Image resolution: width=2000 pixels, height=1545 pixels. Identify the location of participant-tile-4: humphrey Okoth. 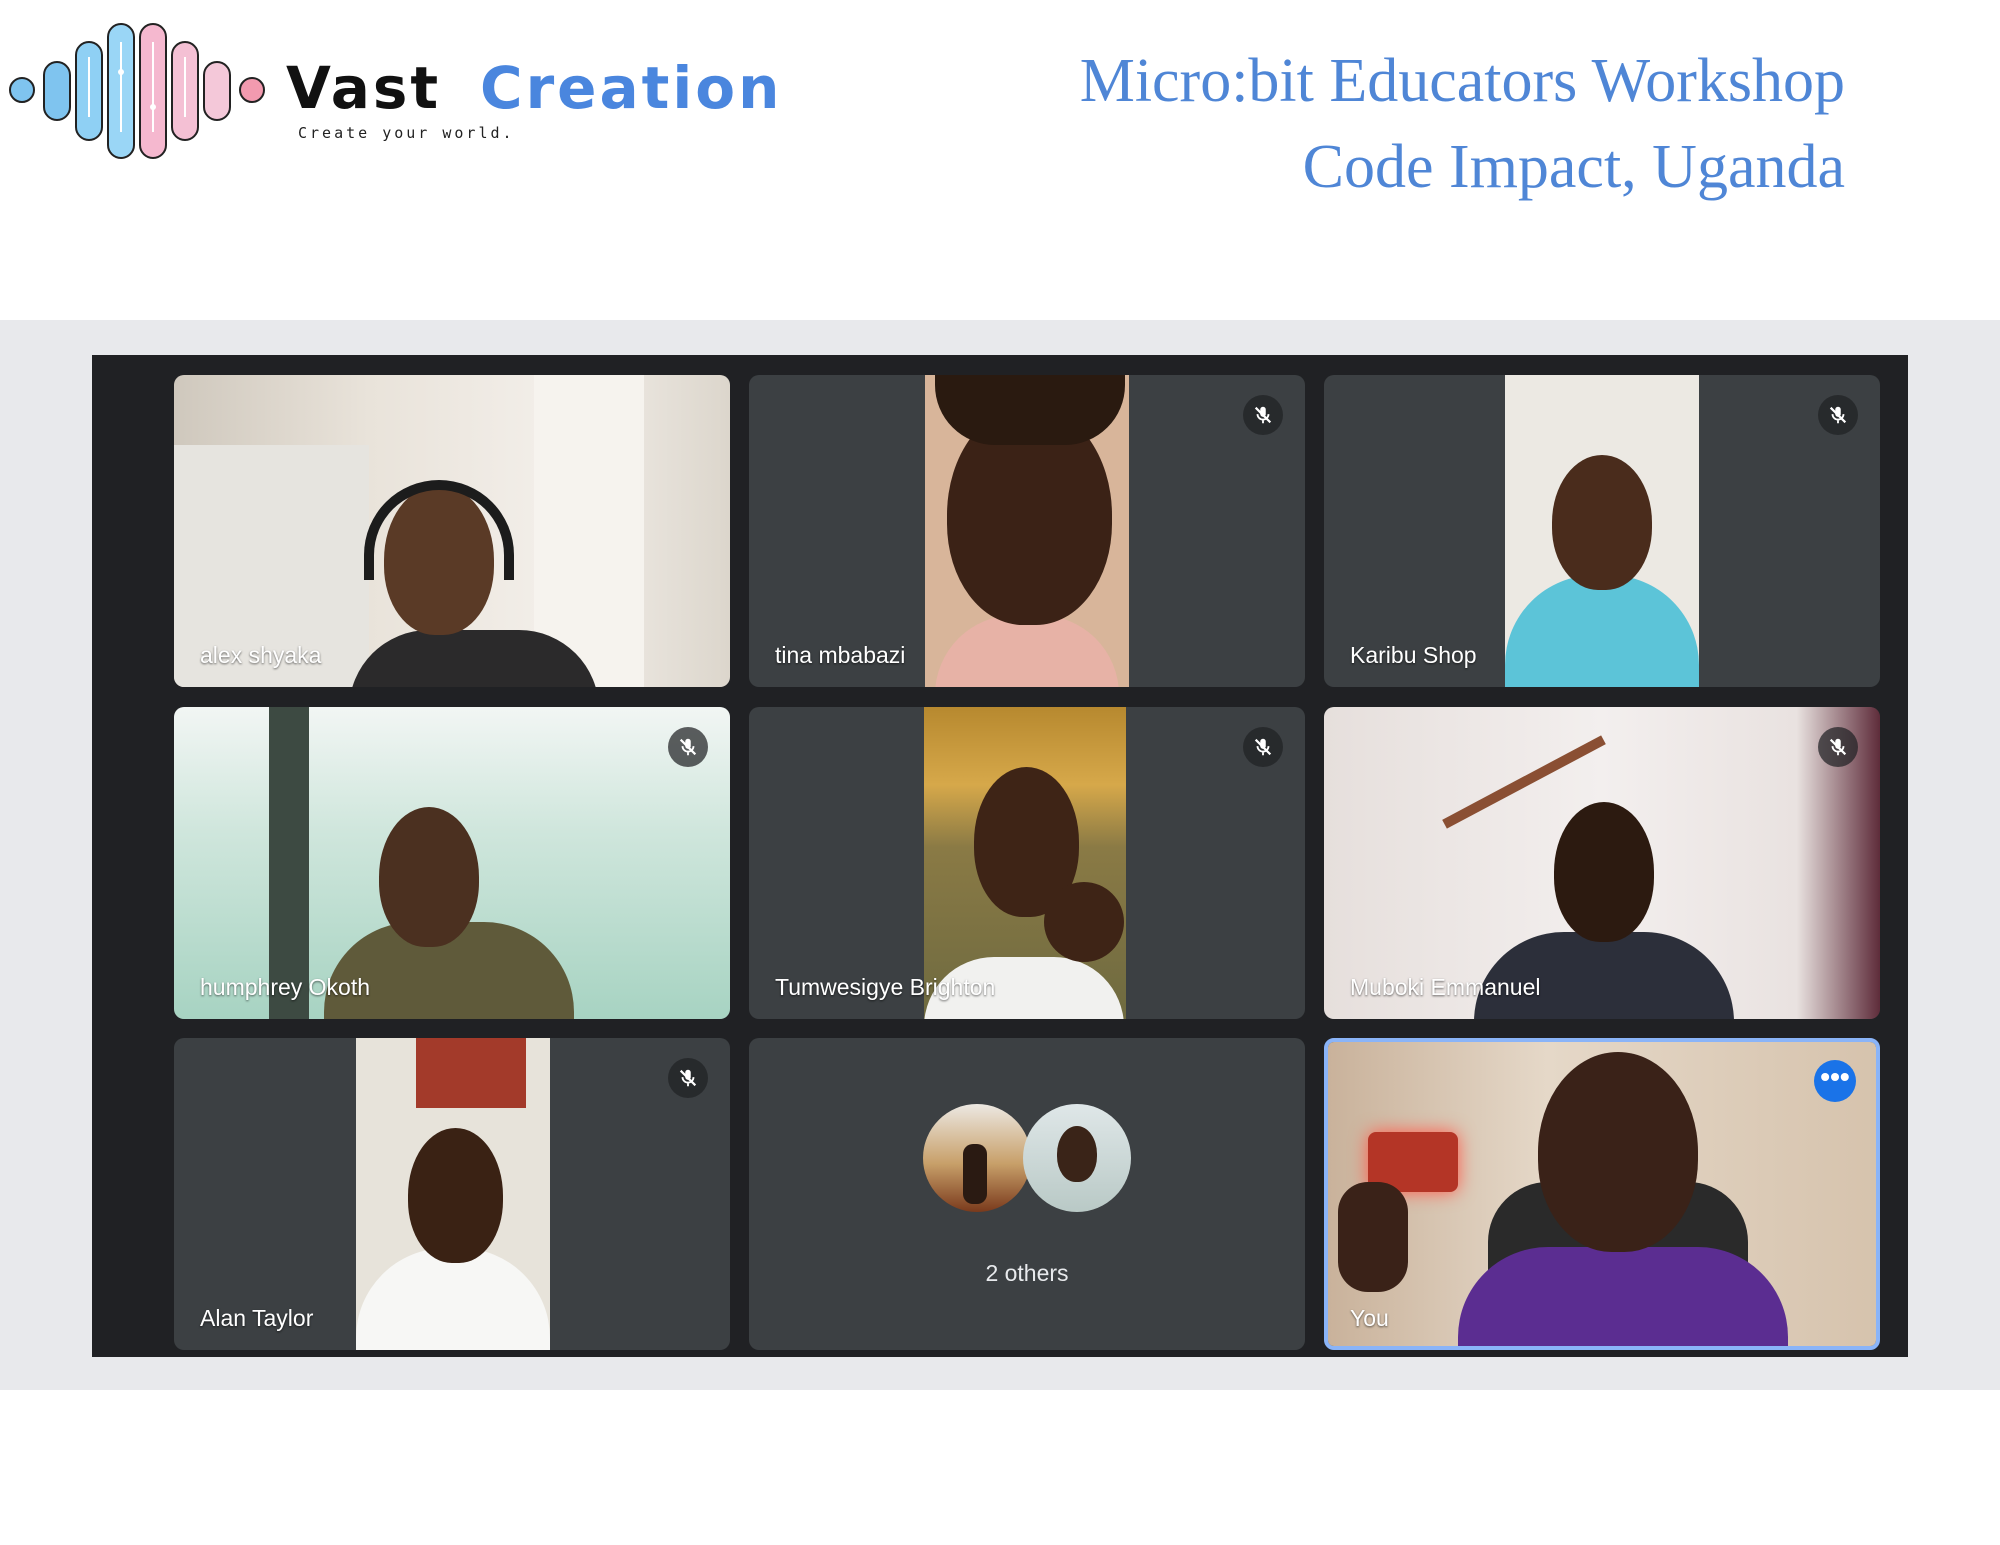
(452, 863).